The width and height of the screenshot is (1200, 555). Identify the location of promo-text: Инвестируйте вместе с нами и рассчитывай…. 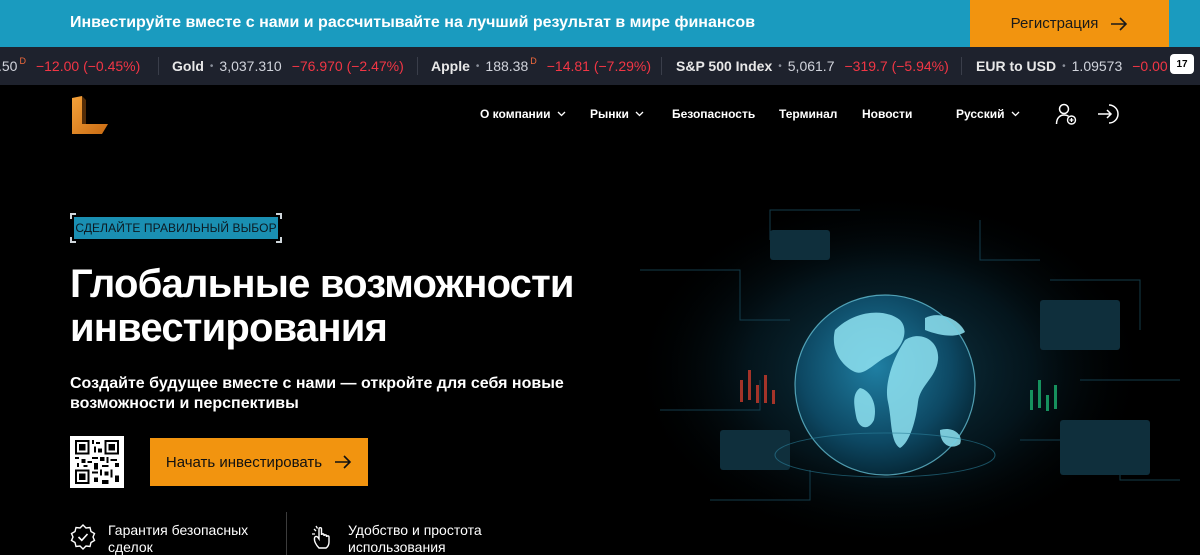
(413, 22).